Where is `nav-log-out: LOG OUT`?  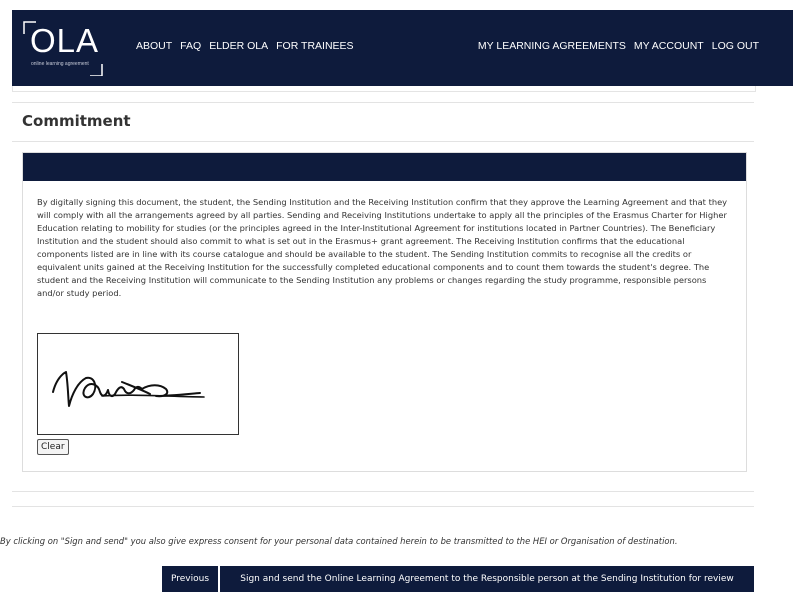 nav-log-out: LOG OUT is located at coordinates (735, 46).